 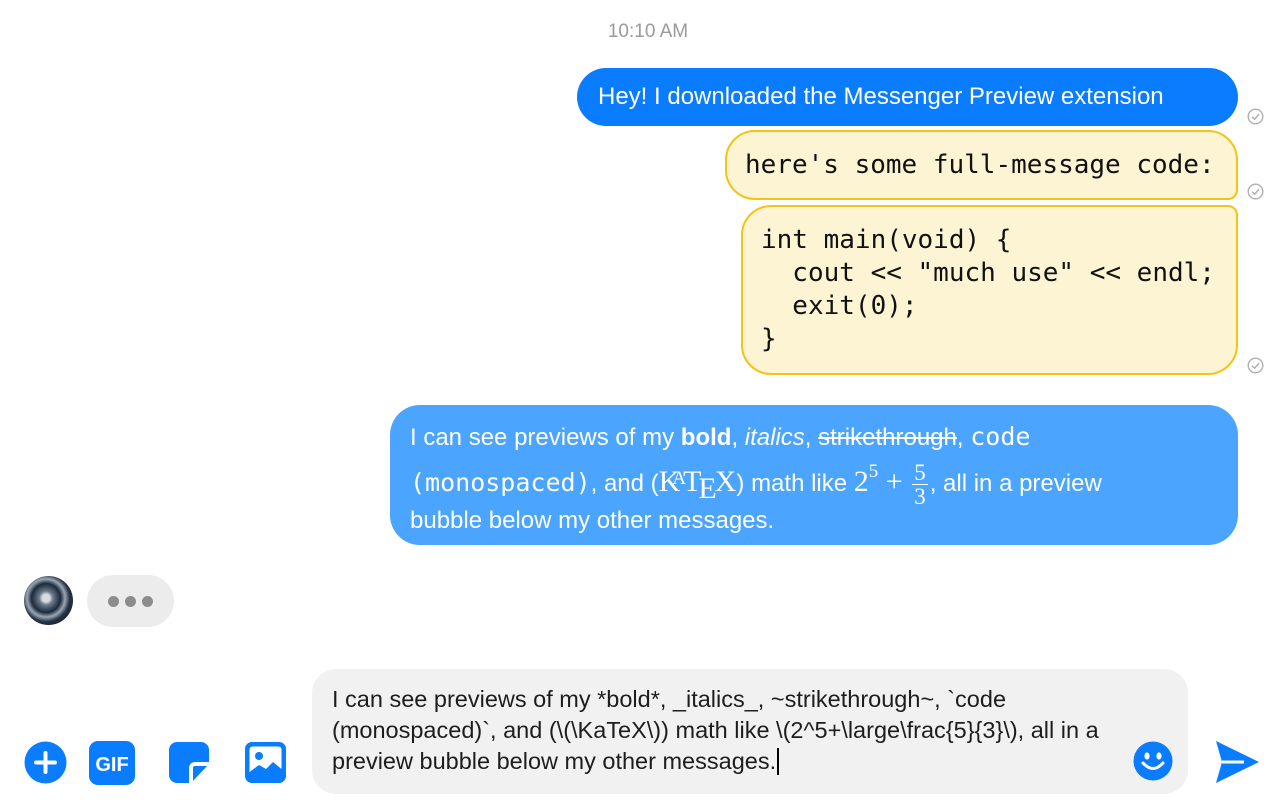 I want to click on preview-text: , all in a preview, so click(x=1015, y=483).